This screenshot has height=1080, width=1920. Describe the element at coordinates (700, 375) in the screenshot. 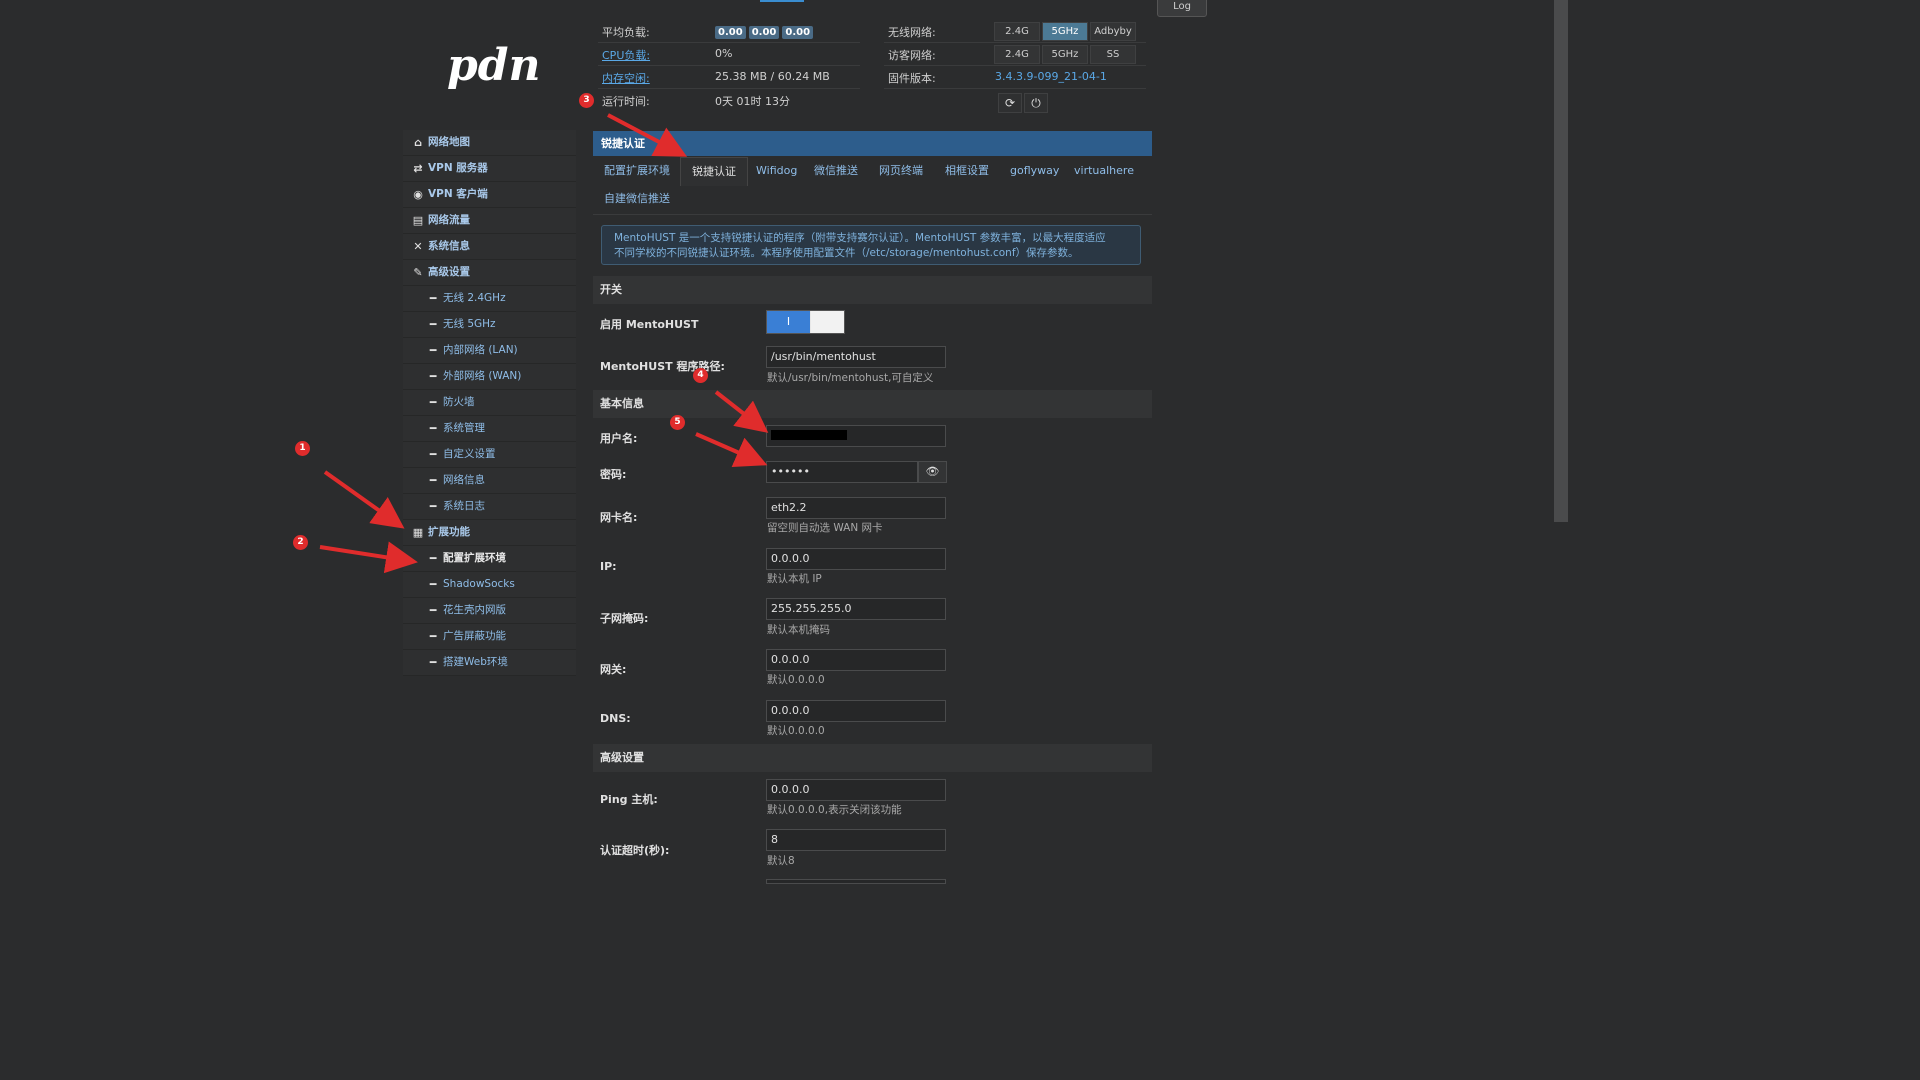

I see `annotation-badge-4: 4` at that location.